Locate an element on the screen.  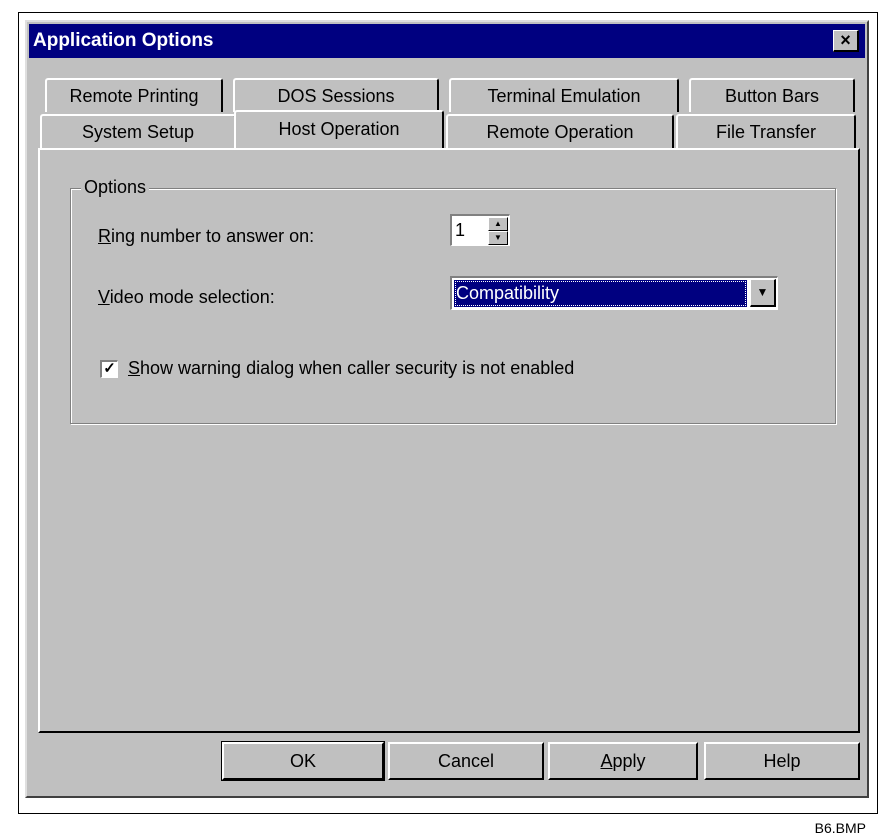
close-button: × is located at coordinates (846, 41).